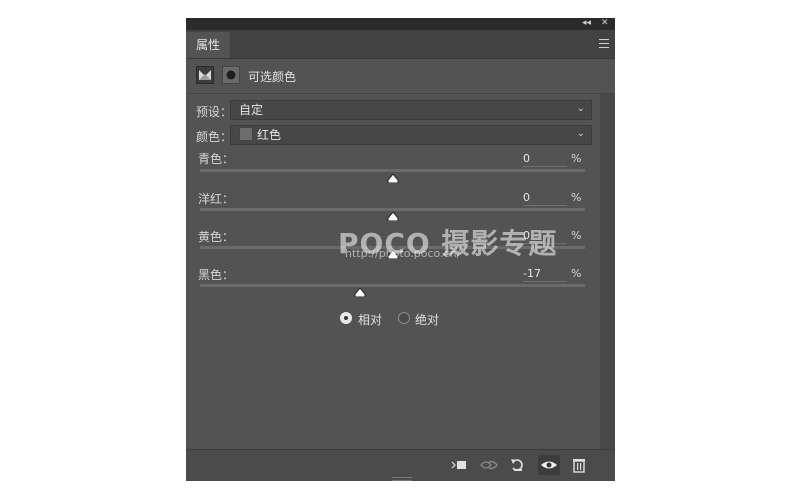 Image resolution: width=800 pixels, height=500 pixels. I want to click on relative-radio, so click(346, 318).